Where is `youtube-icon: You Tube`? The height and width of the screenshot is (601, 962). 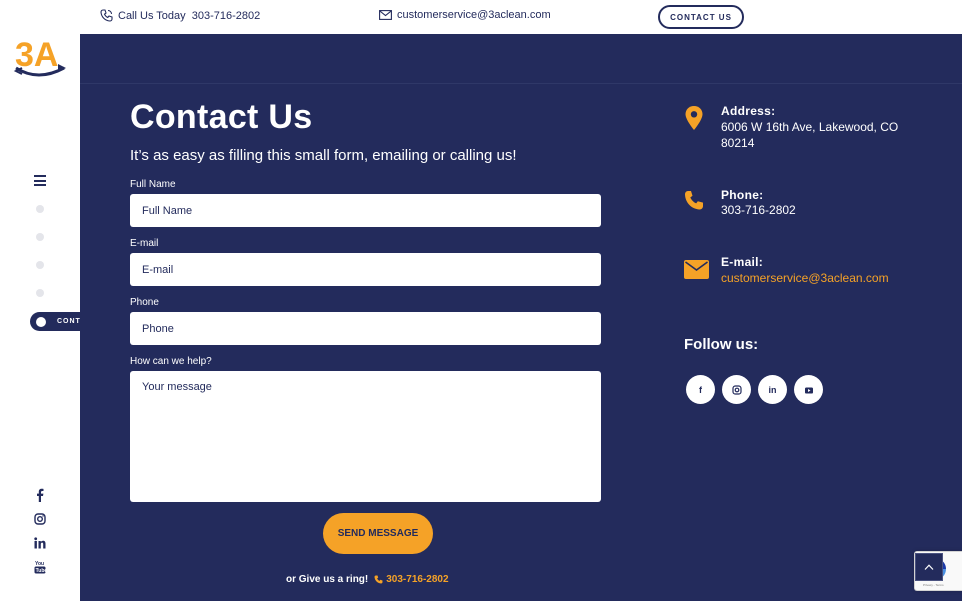
youtube-icon: You Tube is located at coordinates (40, 567).